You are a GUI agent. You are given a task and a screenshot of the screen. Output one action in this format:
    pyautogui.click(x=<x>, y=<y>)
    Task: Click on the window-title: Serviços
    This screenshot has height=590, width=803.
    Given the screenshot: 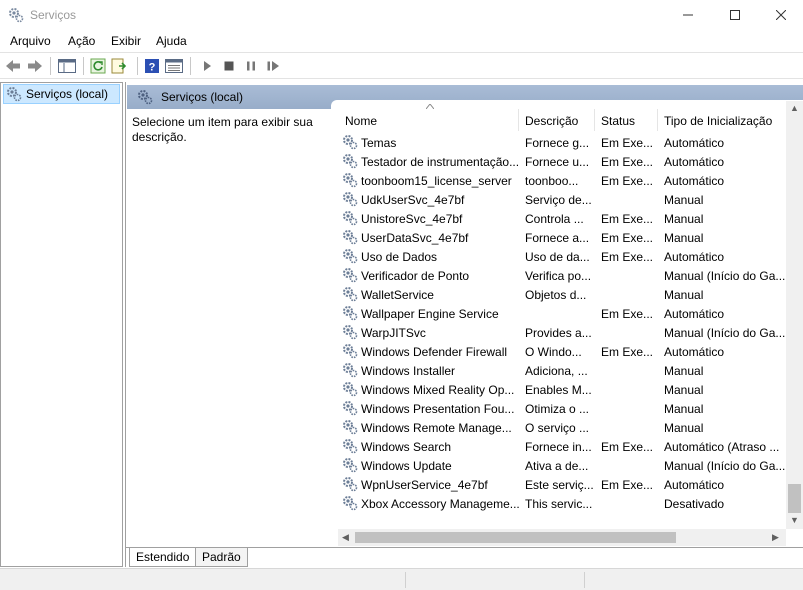 What is the action you would take?
    pyautogui.click(x=53, y=15)
    